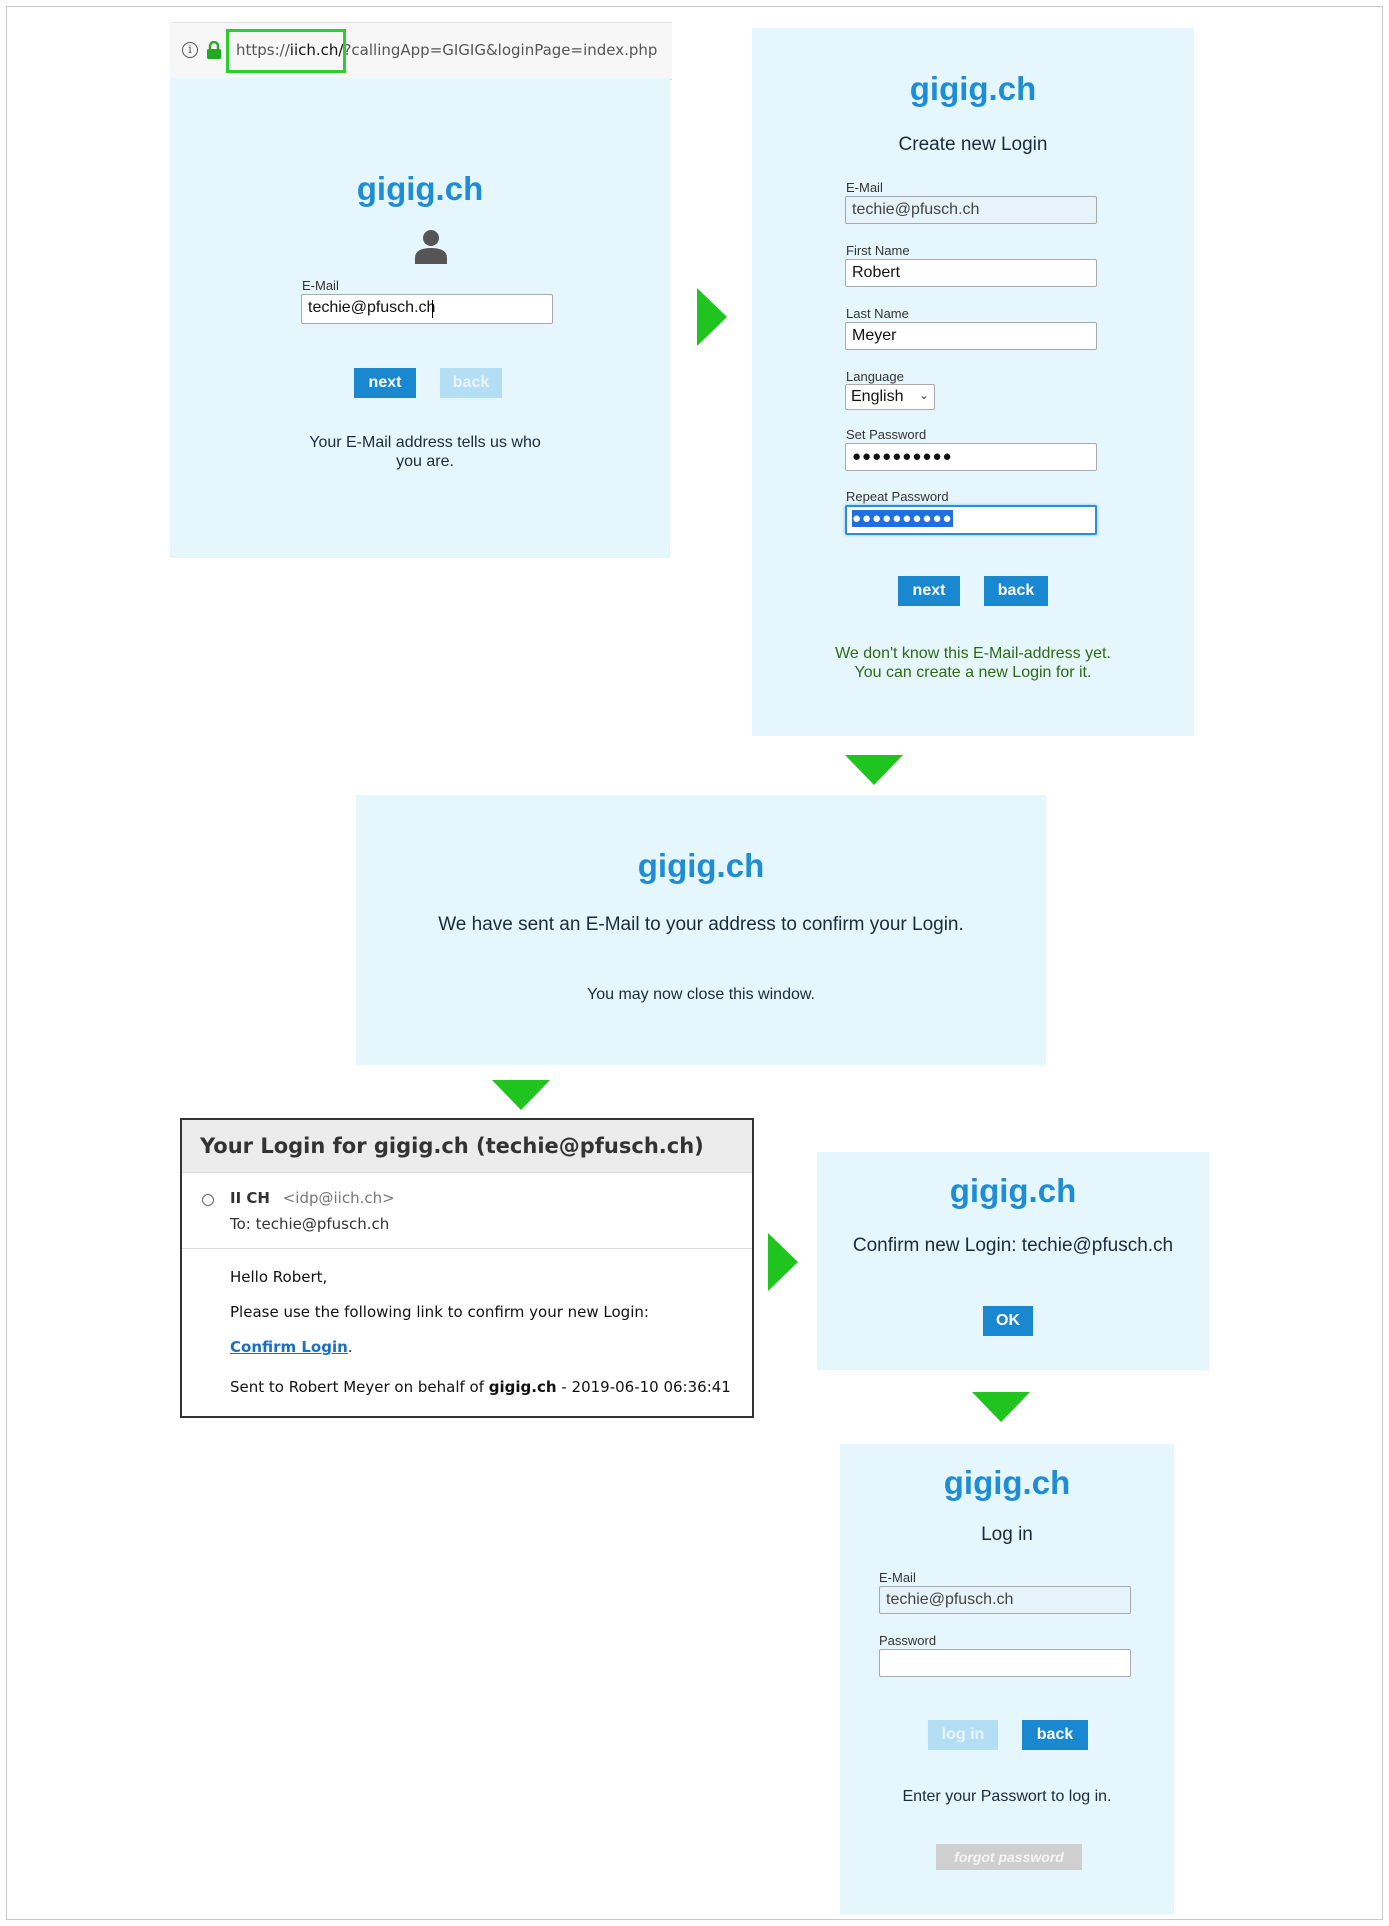 Image resolution: width=1389 pixels, height=1926 pixels. What do you see at coordinates (973, 144) in the screenshot?
I see `page-title: Create new Login` at bounding box center [973, 144].